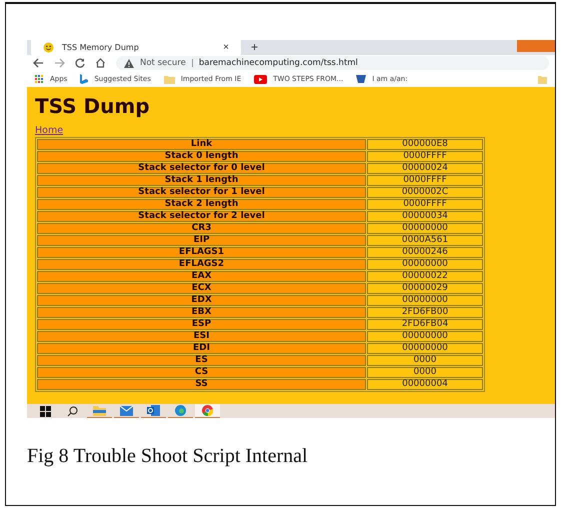 This screenshot has height=510, width=574. What do you see at coordinates (201, 144) in the screenshot?
I see `register-name-cell: Link` at bounding box center [201, 144].